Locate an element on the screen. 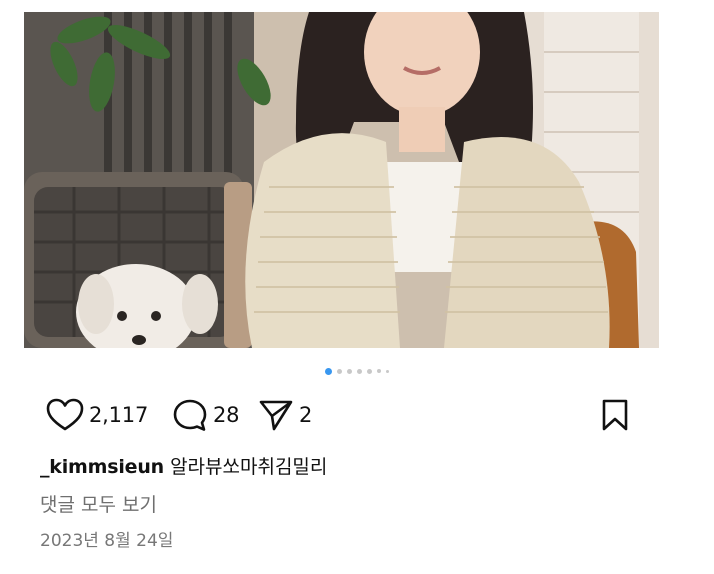 The height and width of the screenshot is (574, 714). save-button is located at coordinates (615, 415).